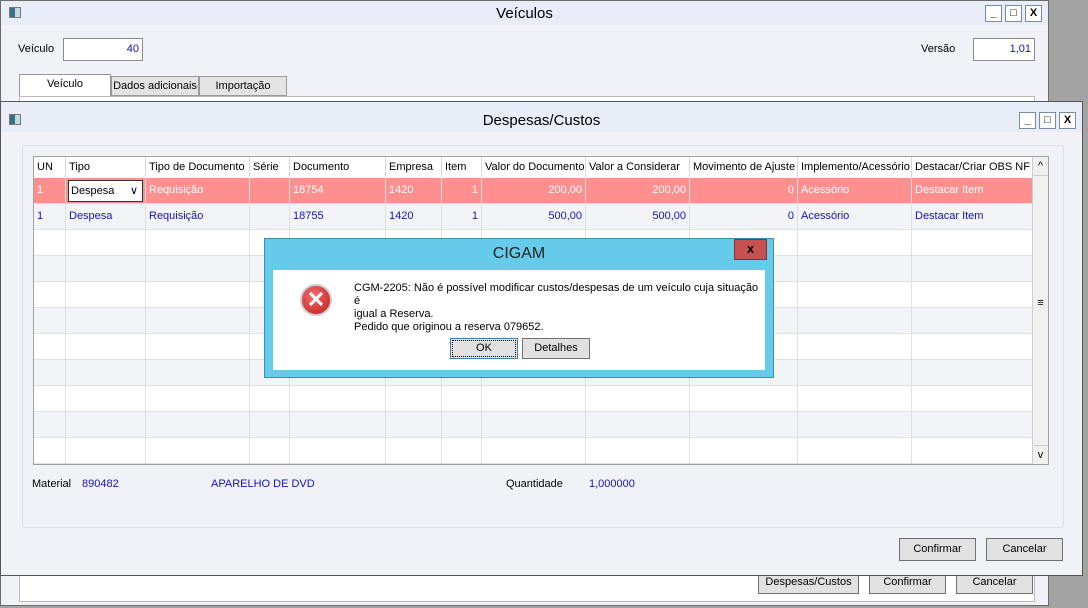  I want to click on table-cell: Despesa, so click(106, 217).